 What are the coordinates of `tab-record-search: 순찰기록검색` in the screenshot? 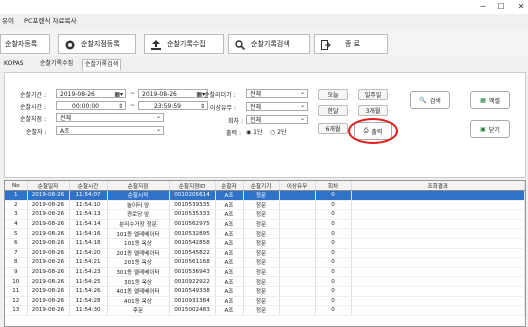 It's located at (102, 64).